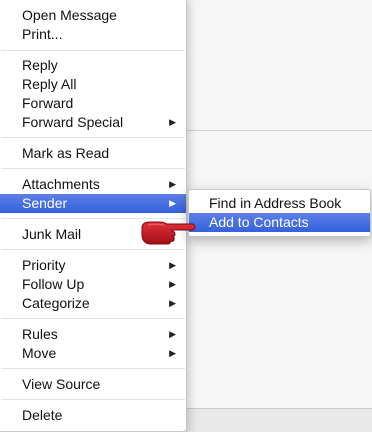 This screenshot has width=372, height=432. Describe the element at coordinates (39, 353) in the screenshot. I see `menu-item-label: Move` at that location.